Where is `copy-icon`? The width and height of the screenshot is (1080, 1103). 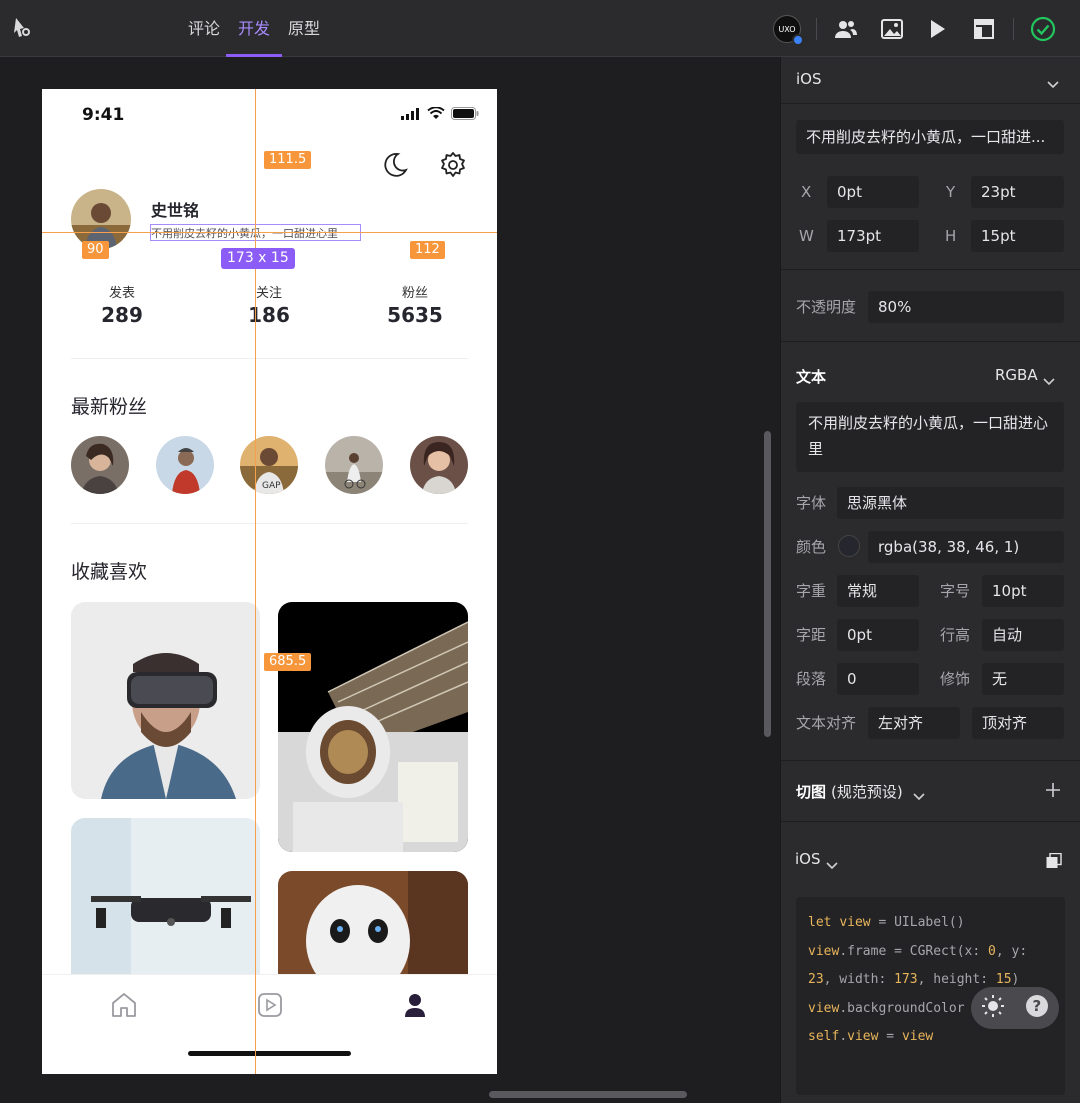 copy-icon is located at coordinates (1054, 862).